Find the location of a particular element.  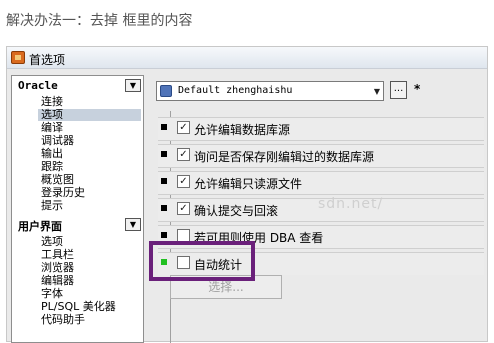

option-label: 允许编辑只读源文件 is located at coordinates (248, 184).